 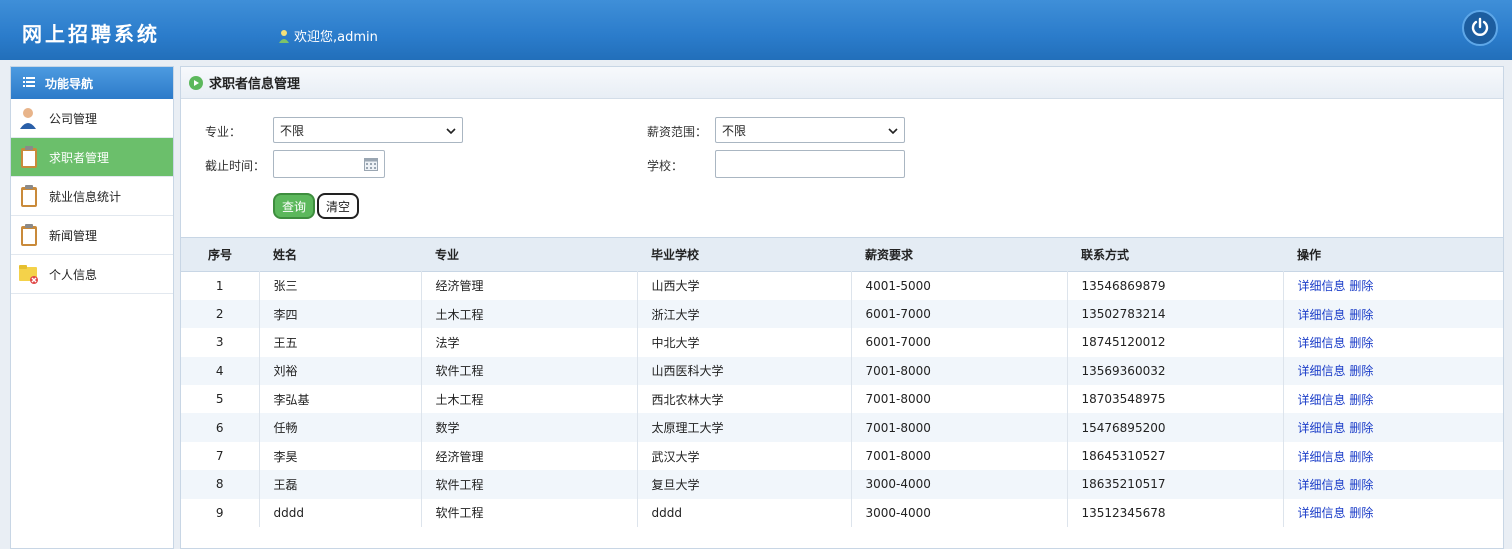 I want to click on major-select: 不限, so click(x=368, y=130).